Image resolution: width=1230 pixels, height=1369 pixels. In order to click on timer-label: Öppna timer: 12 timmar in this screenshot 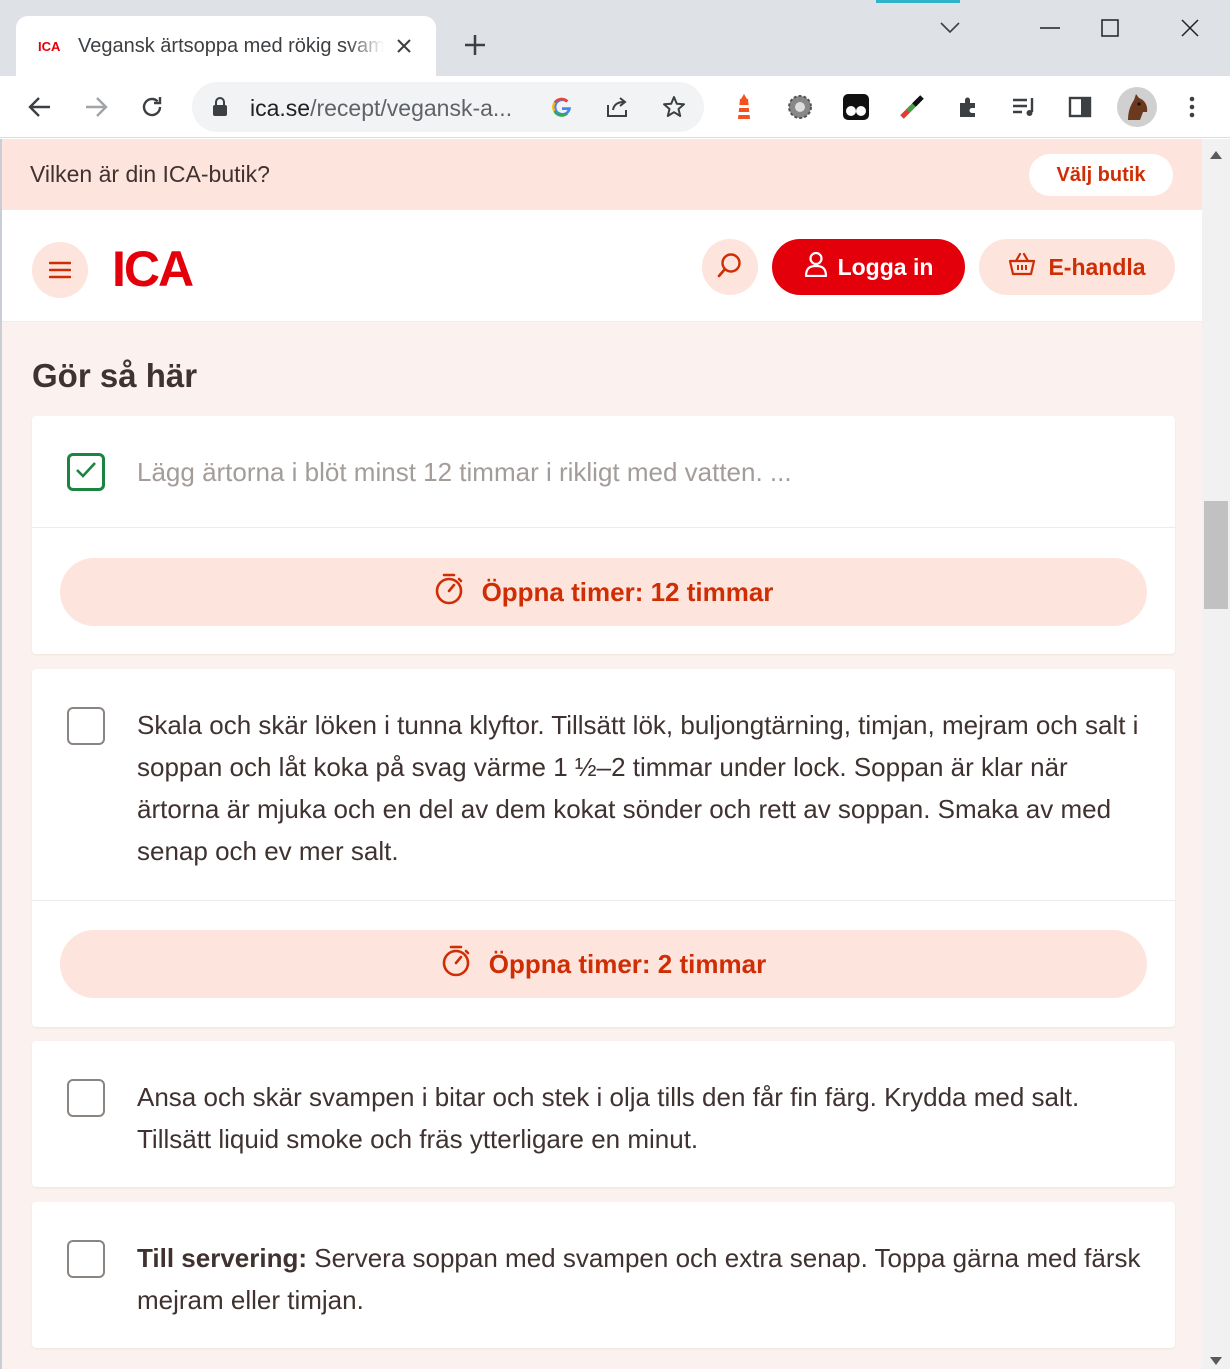, I will do `click(627, 591)`.